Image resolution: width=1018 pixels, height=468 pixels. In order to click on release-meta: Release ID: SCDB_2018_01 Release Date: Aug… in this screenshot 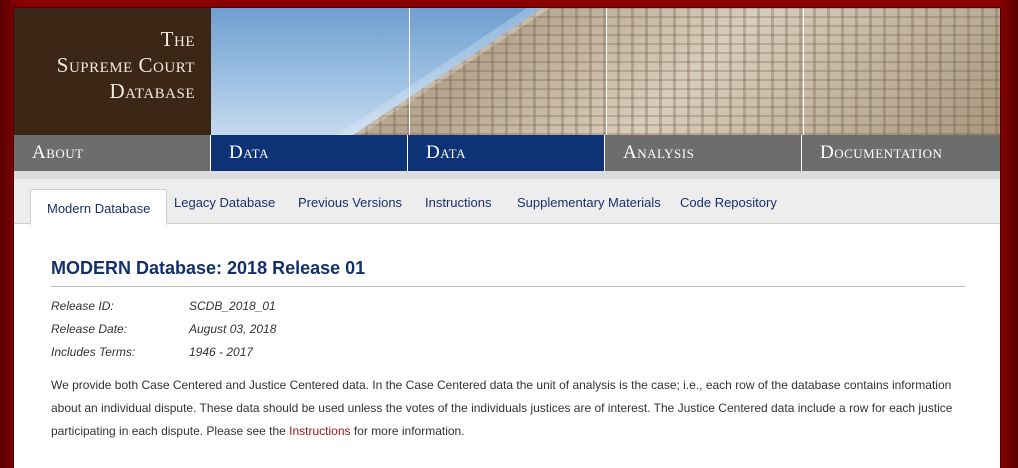, I will do `click(508, 329)`.